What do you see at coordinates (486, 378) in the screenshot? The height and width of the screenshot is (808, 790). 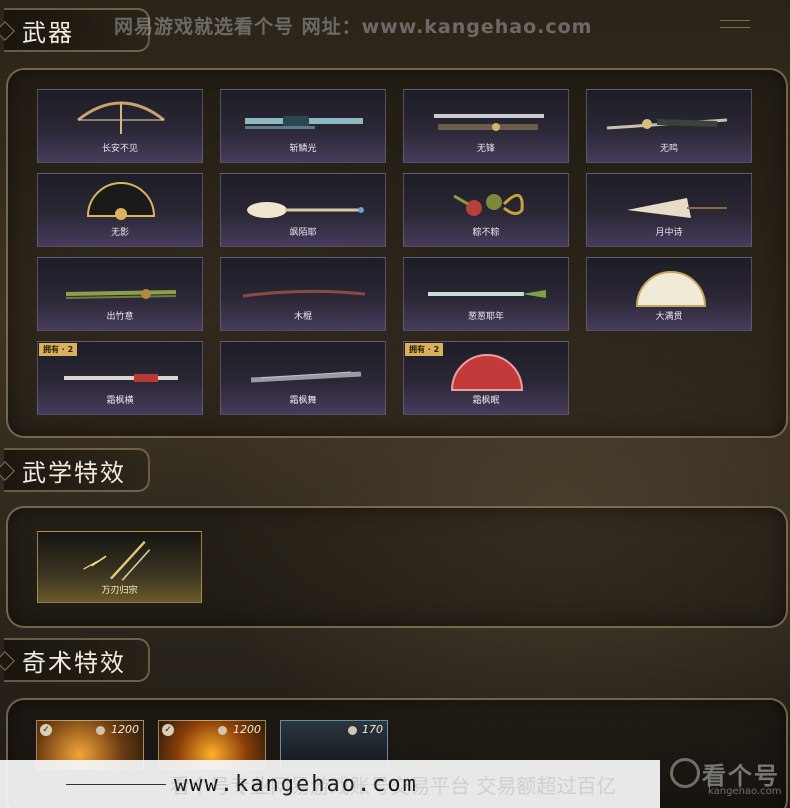 I see `weapon-card: 拥有 · 2 霜枫眠` at bounding box center [486, 378].